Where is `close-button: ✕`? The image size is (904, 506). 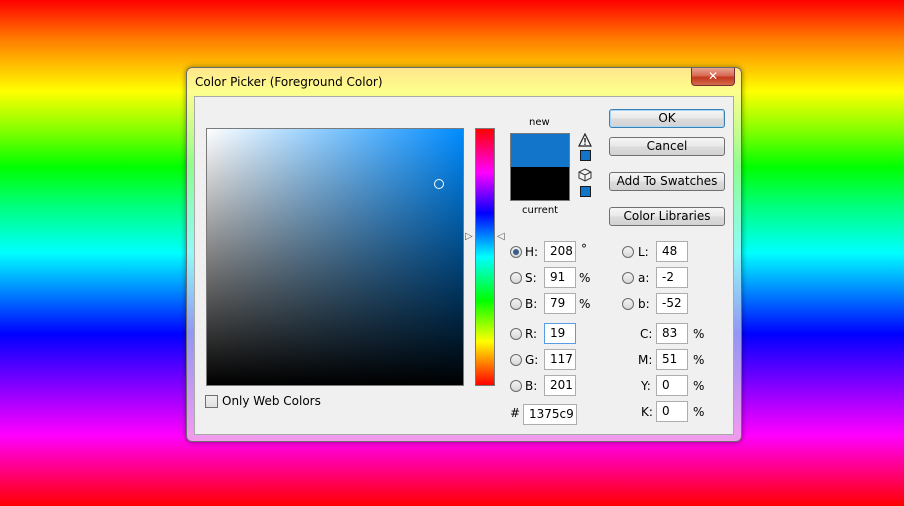 close-button: ✕ is located at coordinates (713, 77).